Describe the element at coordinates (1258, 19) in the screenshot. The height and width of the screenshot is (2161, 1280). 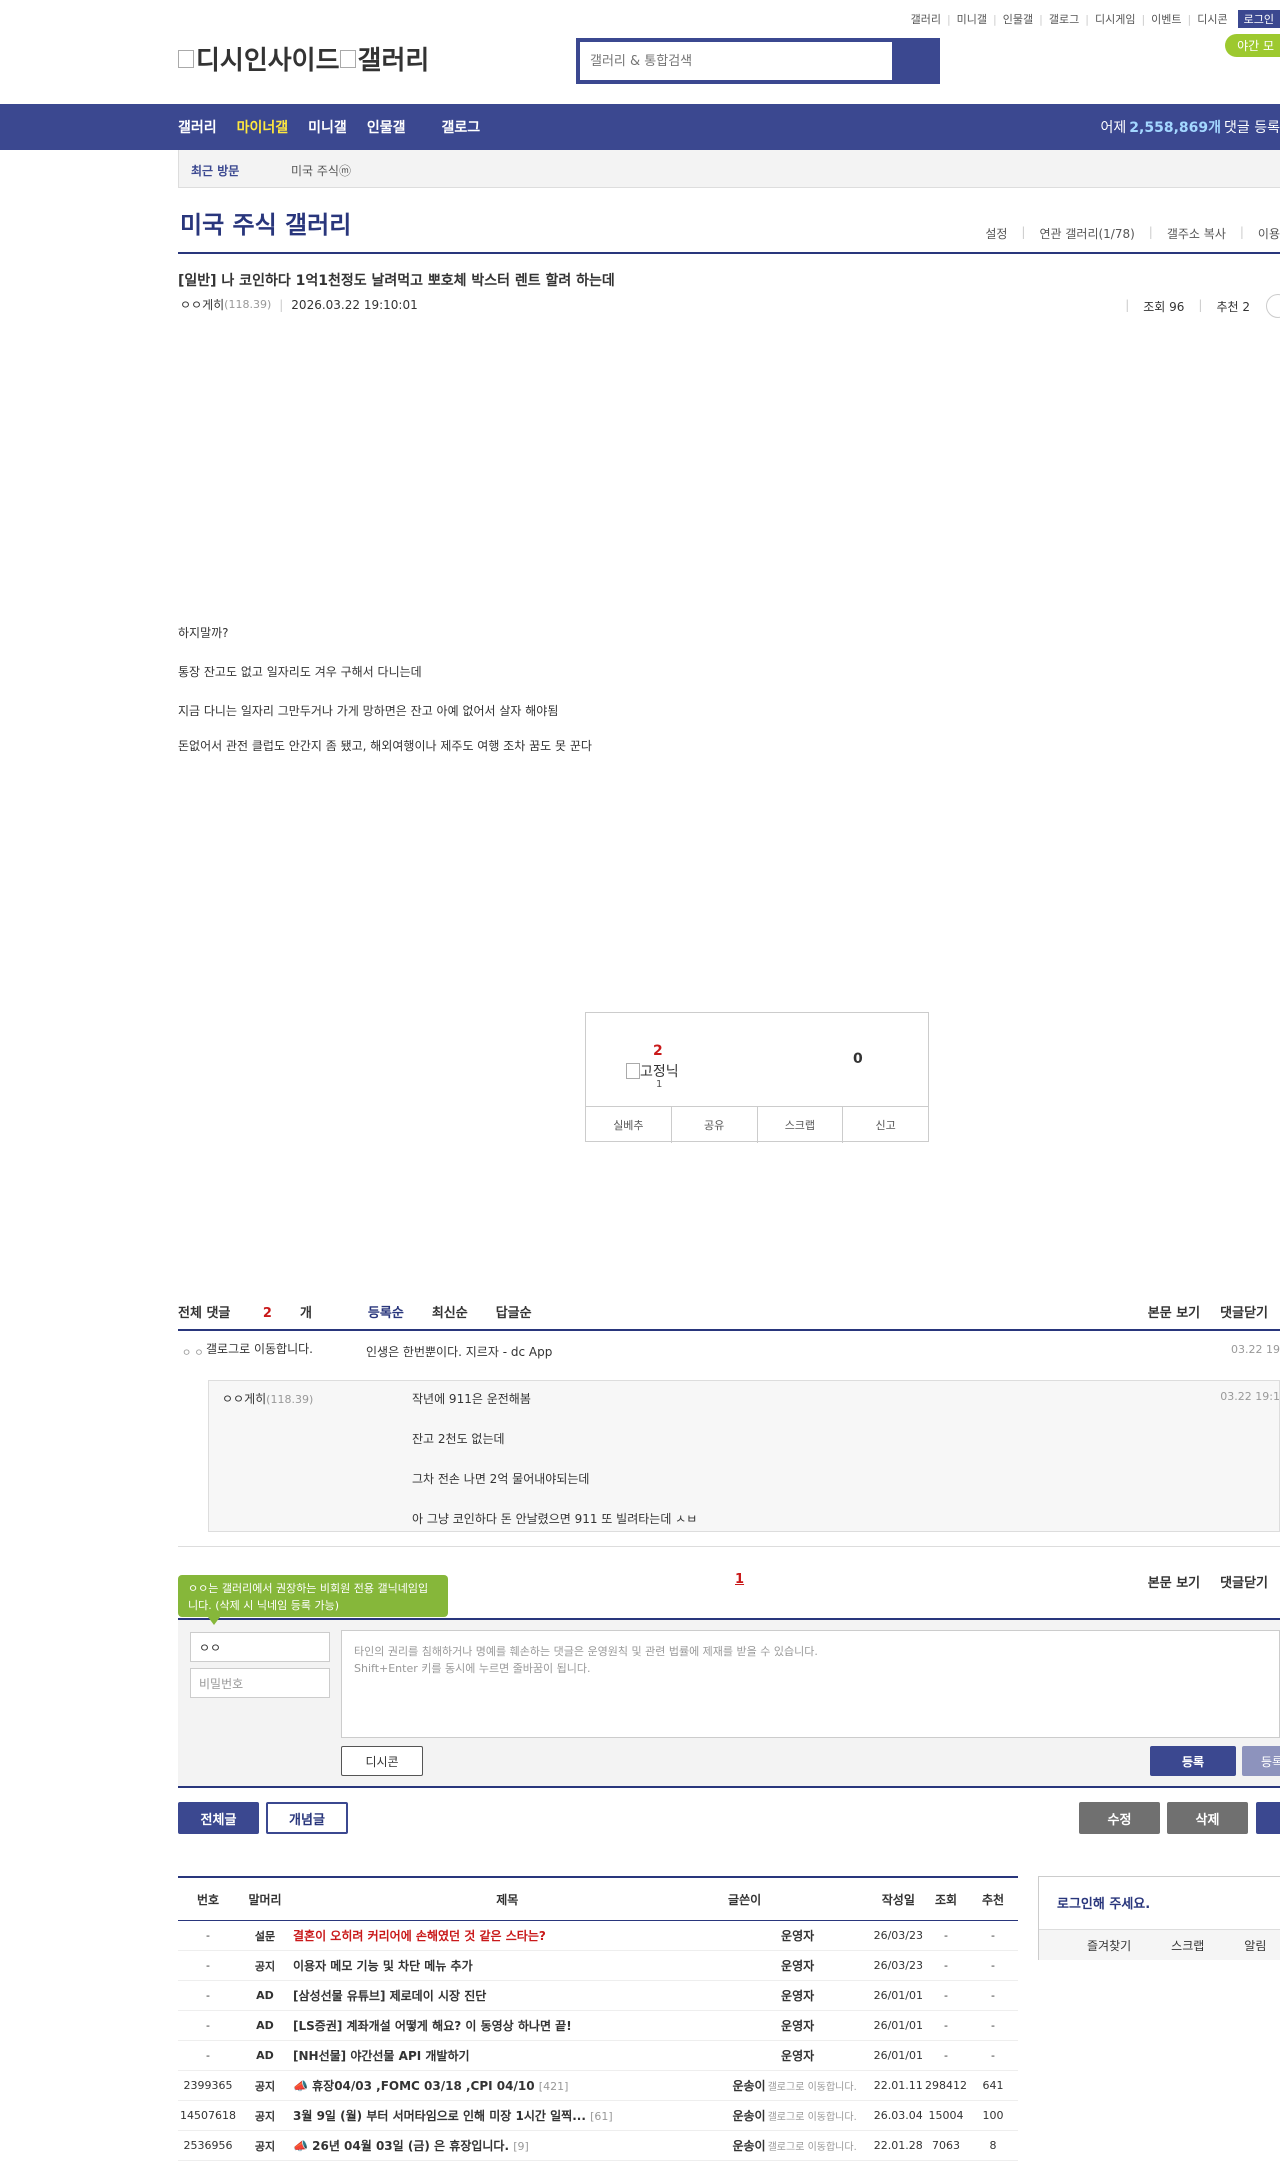
I see `login-button: 로그인` at that location.